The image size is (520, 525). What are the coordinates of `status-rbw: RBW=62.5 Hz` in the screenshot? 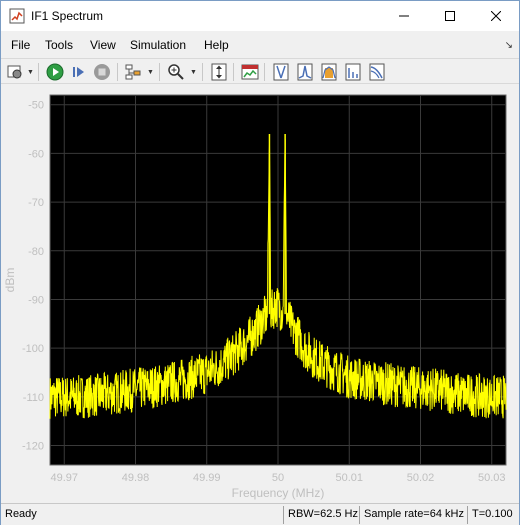 It's located at (323, 514).